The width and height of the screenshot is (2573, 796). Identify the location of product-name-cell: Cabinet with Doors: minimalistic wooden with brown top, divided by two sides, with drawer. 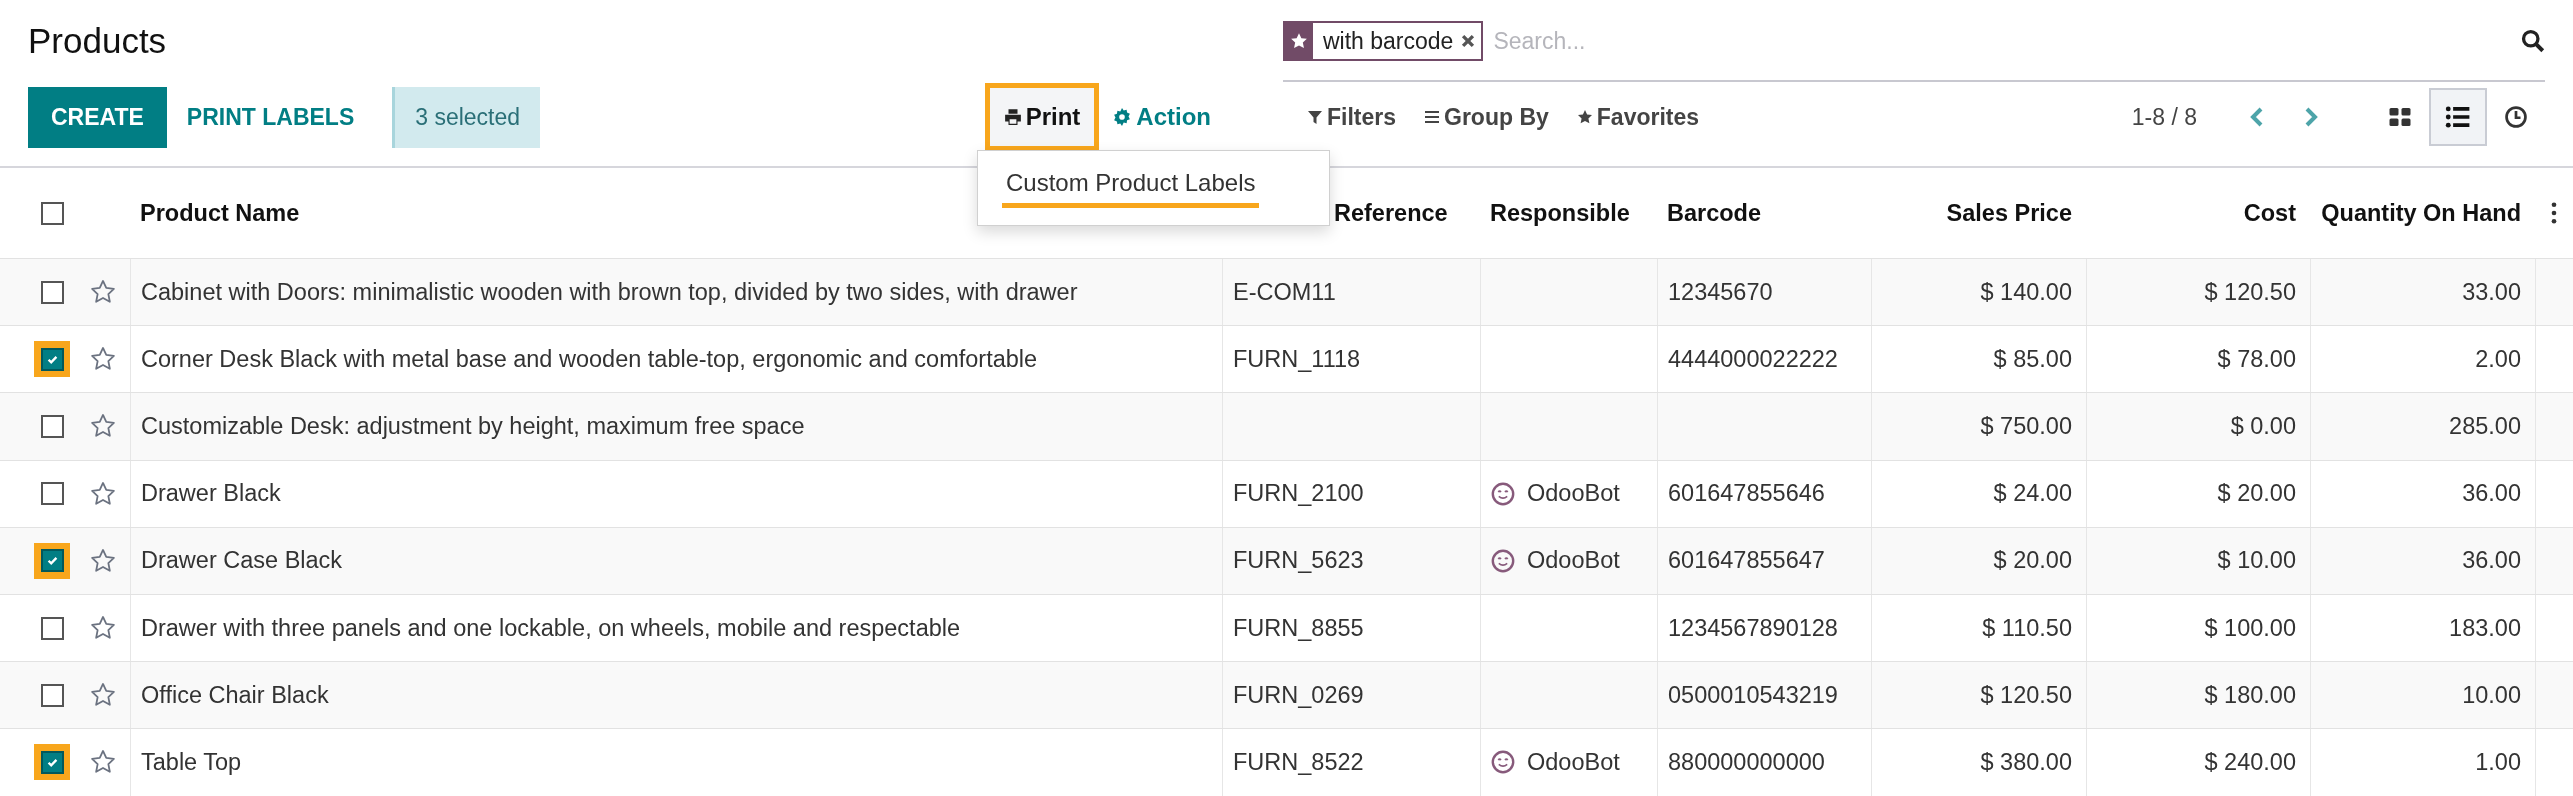
(609, 292).